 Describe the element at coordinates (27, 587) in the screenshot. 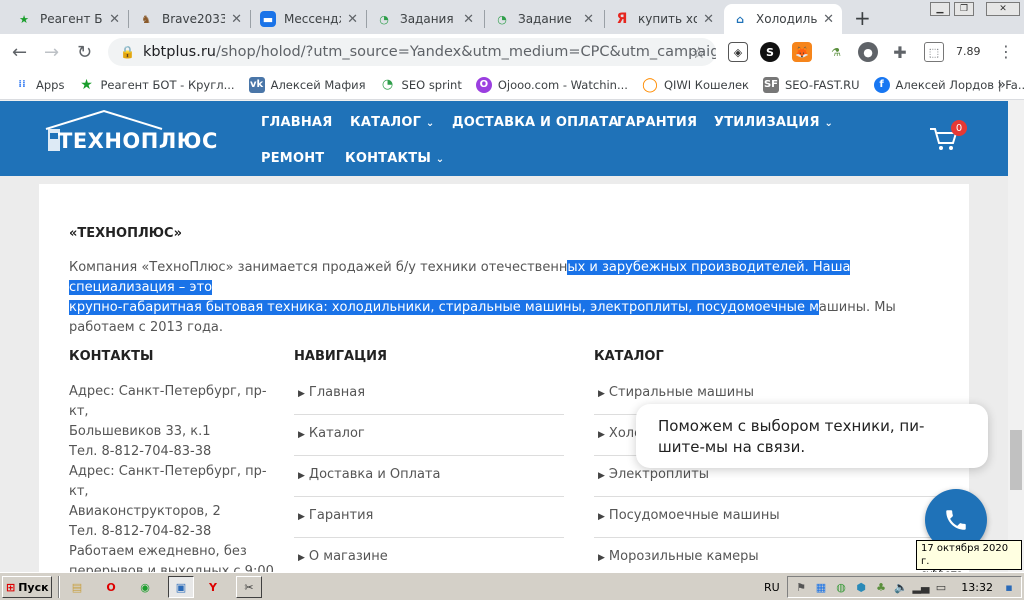

I see `start-button: ⊞ Пуск` at that location.